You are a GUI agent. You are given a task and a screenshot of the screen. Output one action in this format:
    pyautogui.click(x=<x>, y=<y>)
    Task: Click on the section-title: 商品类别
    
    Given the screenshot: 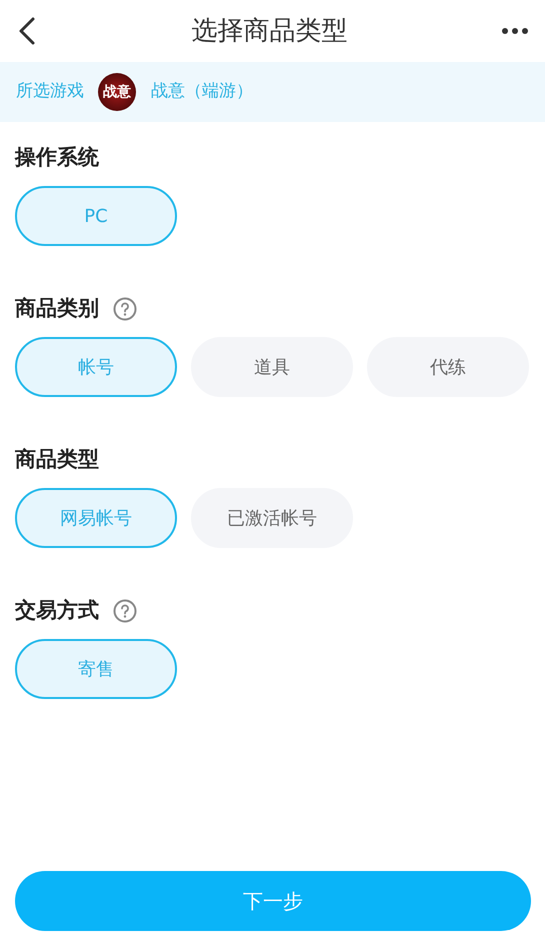 What is the action you would take?
    pyautogui.click(x=57, y=308)
    